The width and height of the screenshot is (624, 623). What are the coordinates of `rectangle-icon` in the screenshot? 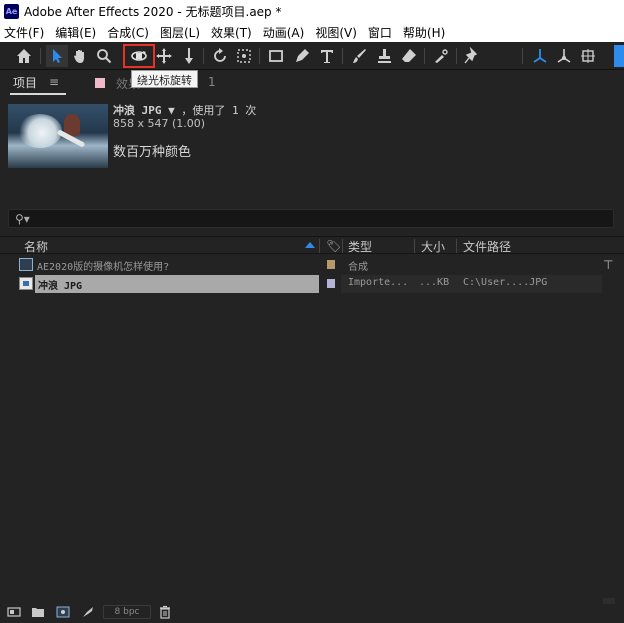 It's located at (276, 56).